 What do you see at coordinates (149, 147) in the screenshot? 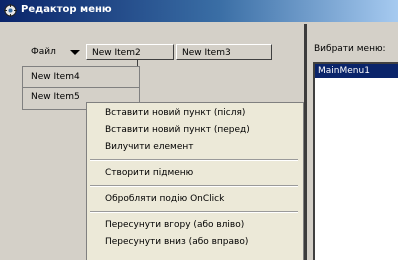
I see `ctx-delete: Вилучити елемент` at bounding box center [149, 147].